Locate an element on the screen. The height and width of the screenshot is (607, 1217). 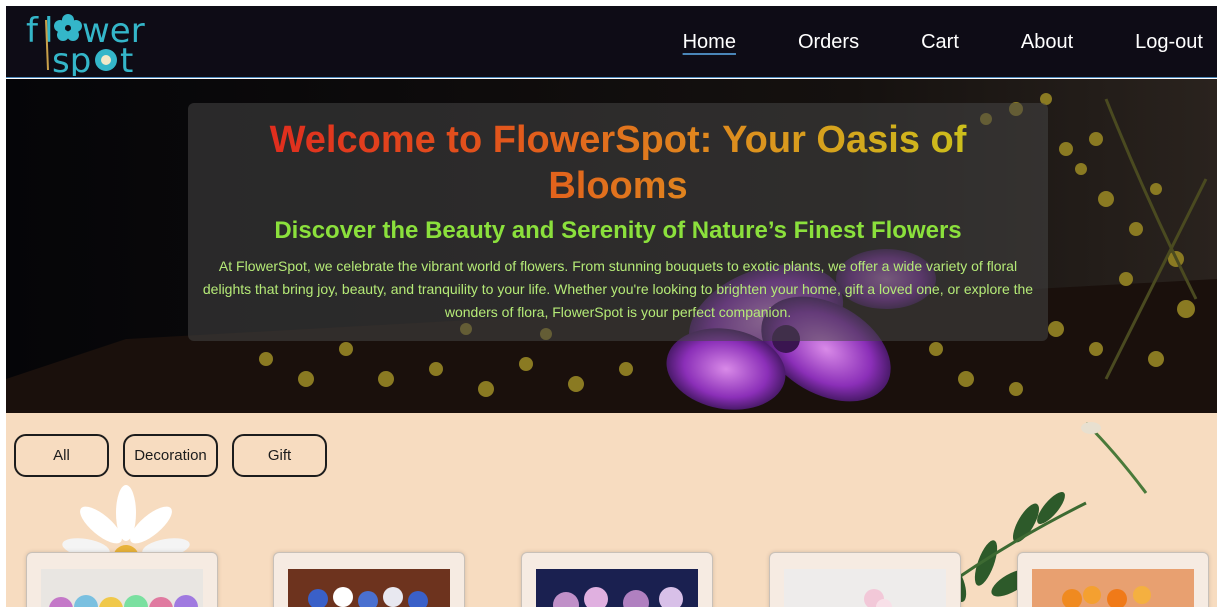
svg-text: sp is located at coordinates (71, 58).